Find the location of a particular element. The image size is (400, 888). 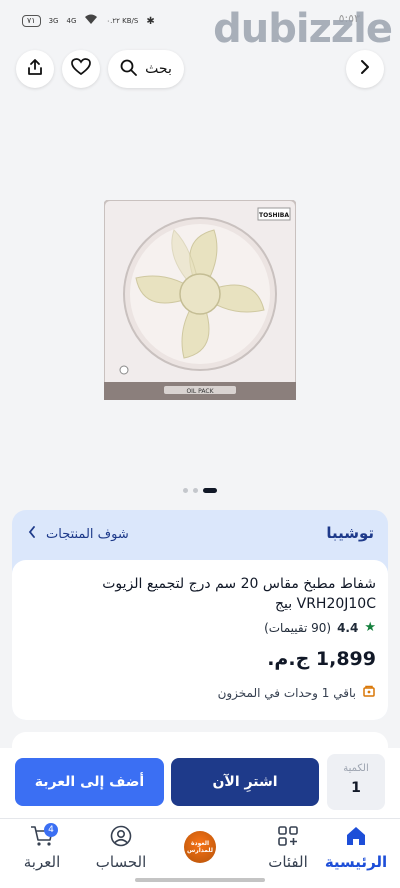

nav-categories: الفئات is located at coordinates (288, 848).